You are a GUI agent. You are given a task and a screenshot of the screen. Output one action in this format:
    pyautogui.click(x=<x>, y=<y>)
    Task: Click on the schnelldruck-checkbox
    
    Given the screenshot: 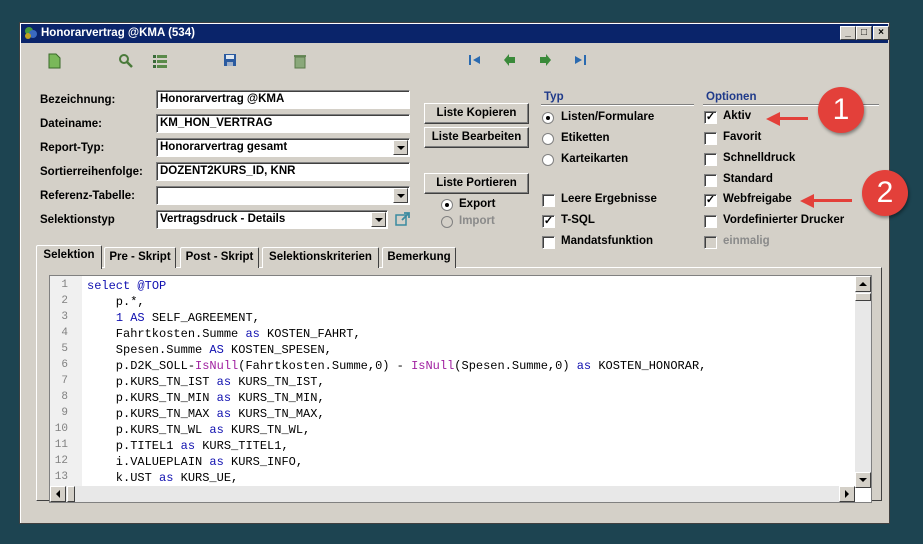 What is the action you would take?
    pyautogui.click(x=710, y=159)
    